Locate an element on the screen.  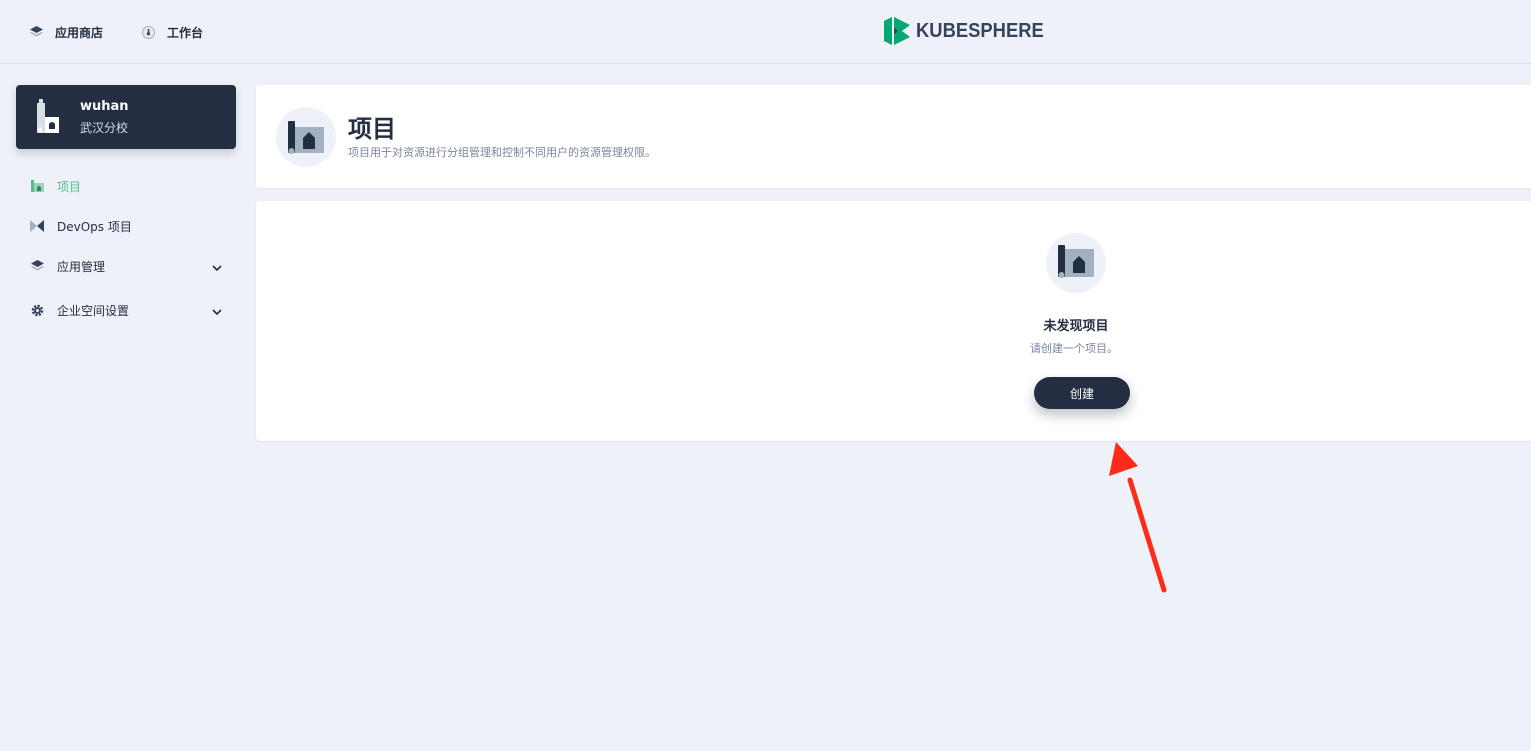
workbench-link: 工作台 is located at coordinates (172, 32).